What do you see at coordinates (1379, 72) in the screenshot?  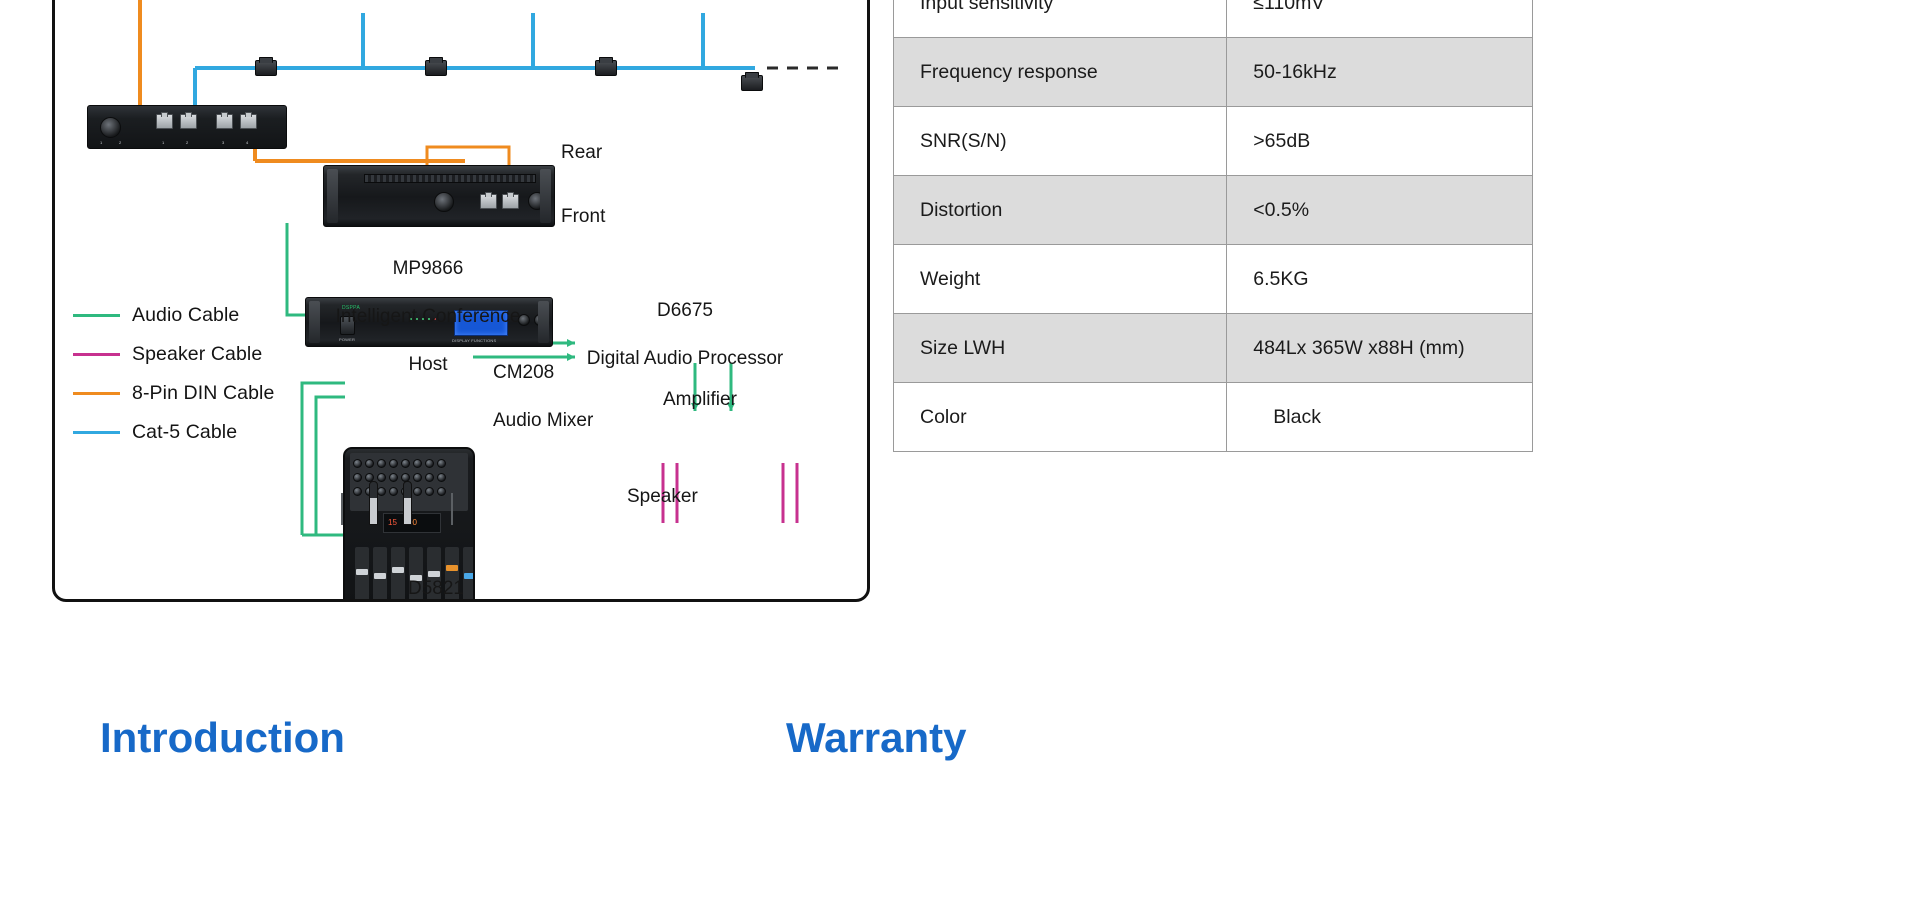 I see `spec-value-frequency-response: 50-16kHz` at bounding box center [1379, 72].